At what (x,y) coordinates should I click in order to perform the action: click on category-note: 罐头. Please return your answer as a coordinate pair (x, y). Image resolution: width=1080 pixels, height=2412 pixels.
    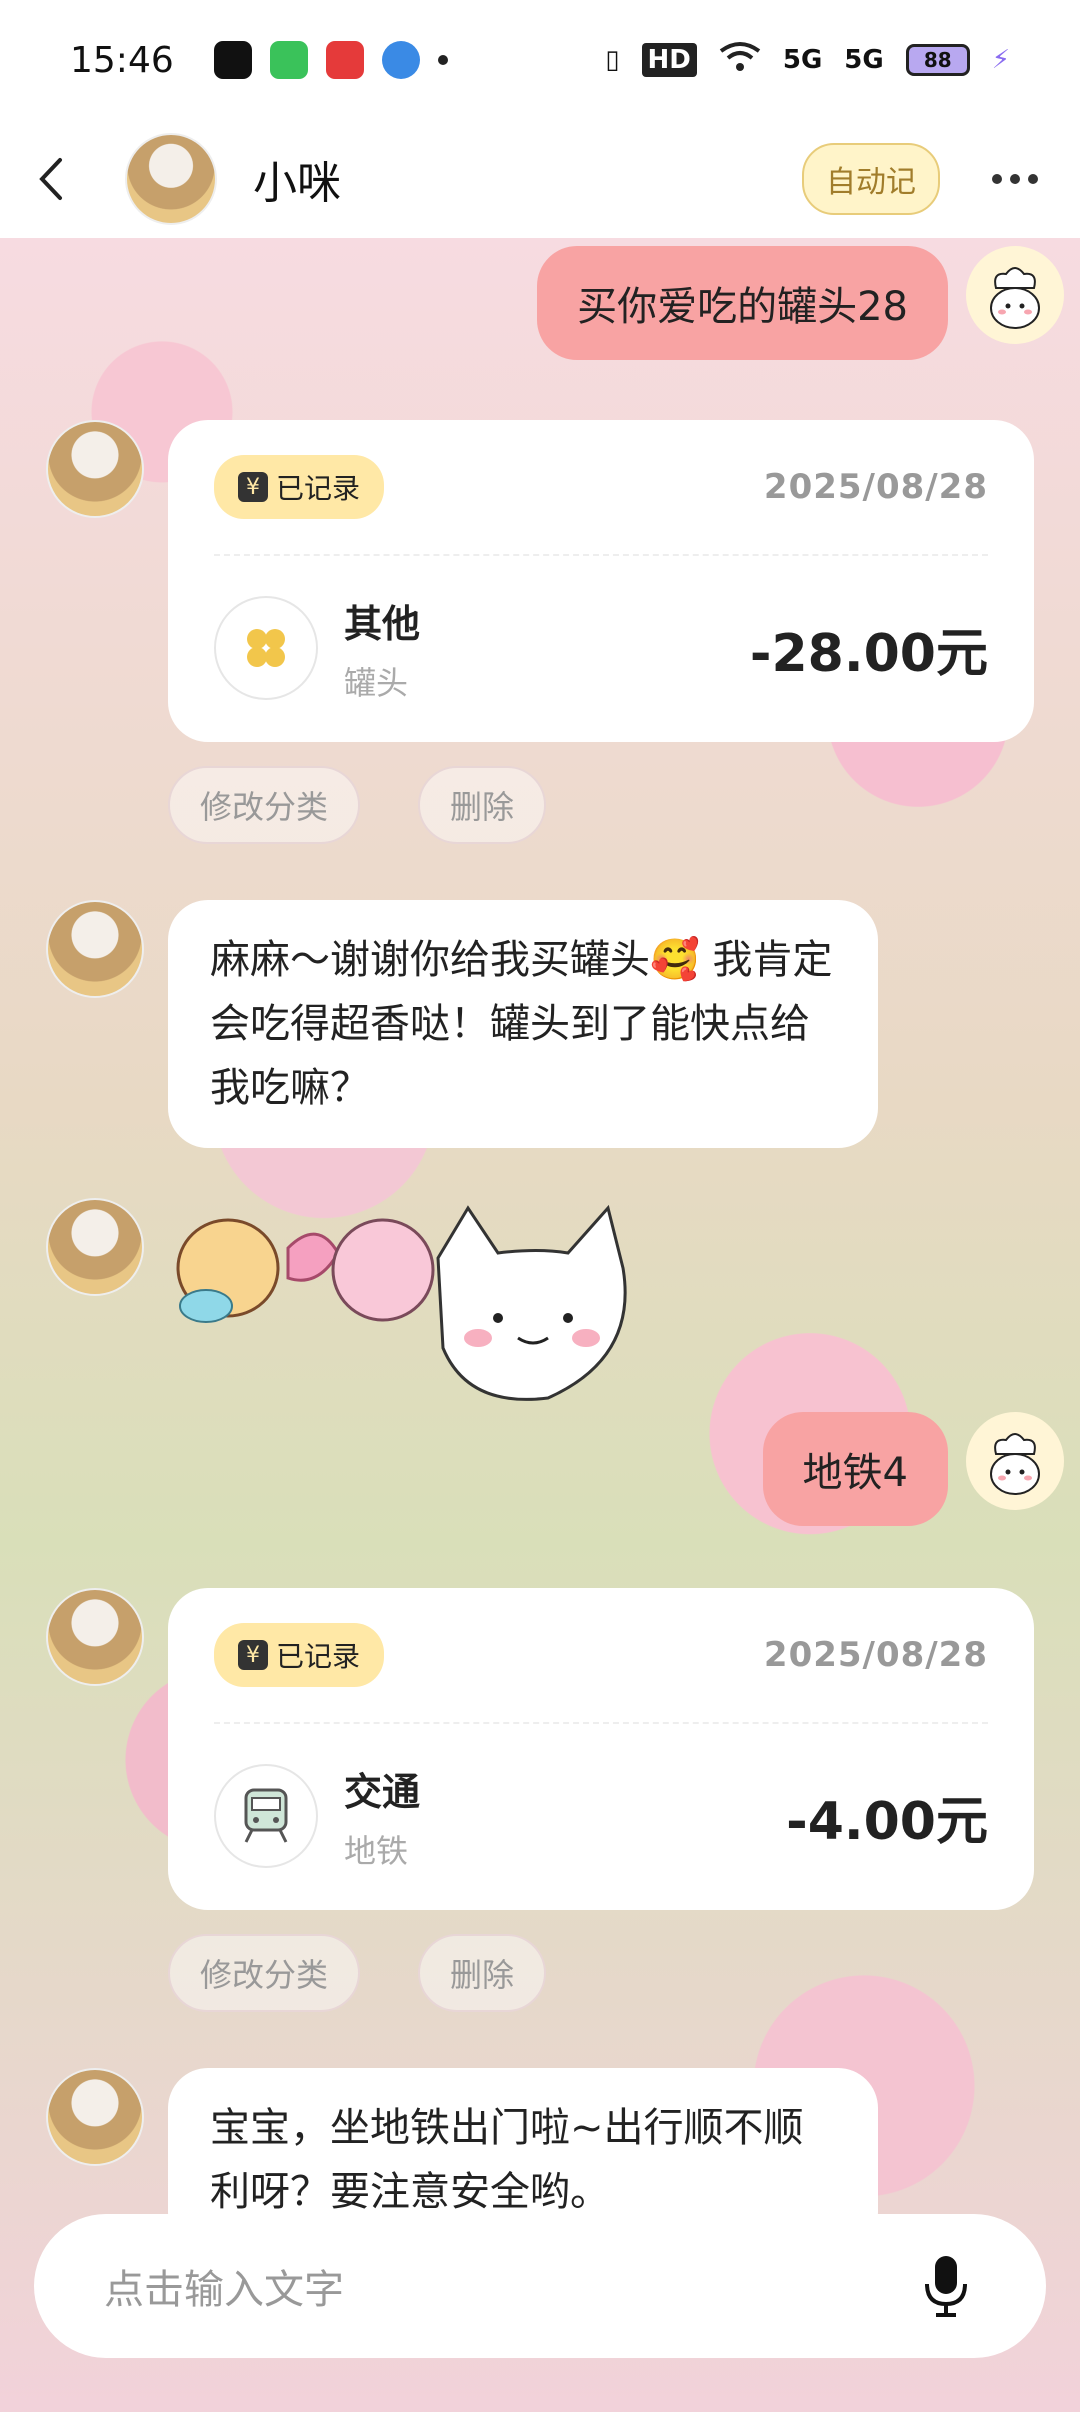
    Looking at the image, I should click on (376, 682).